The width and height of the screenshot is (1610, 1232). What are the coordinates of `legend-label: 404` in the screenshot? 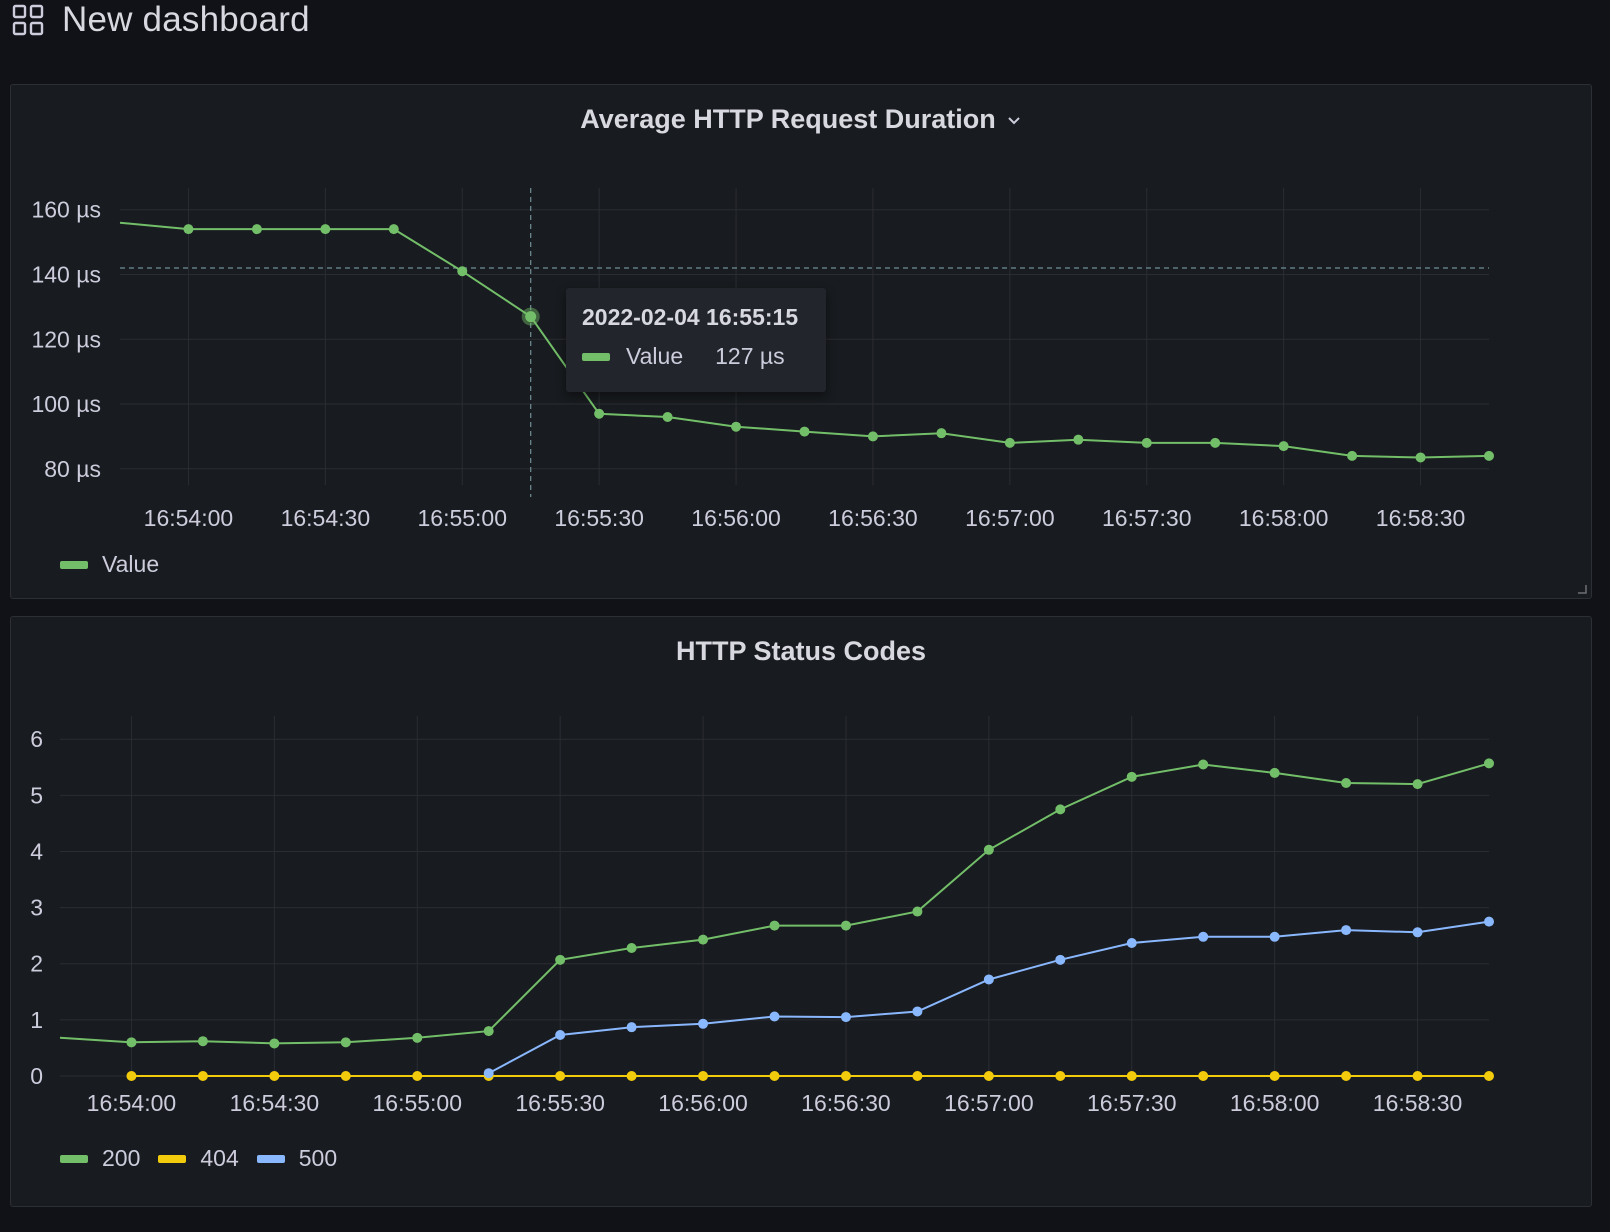 It's located at (219, 1158).